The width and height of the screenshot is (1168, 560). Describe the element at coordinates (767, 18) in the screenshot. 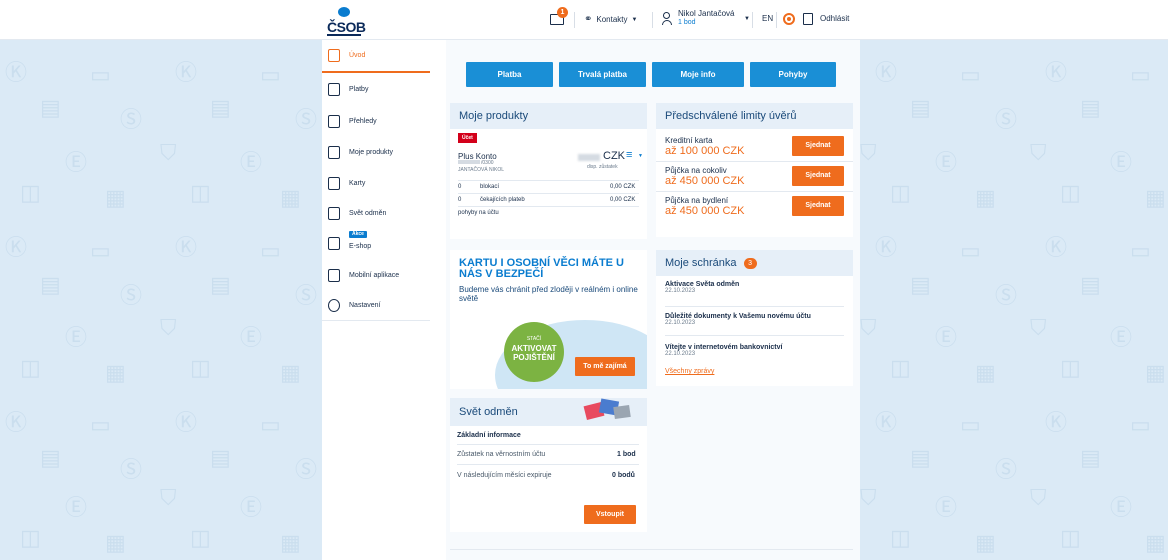

I see `language-switch: EN` at that location.